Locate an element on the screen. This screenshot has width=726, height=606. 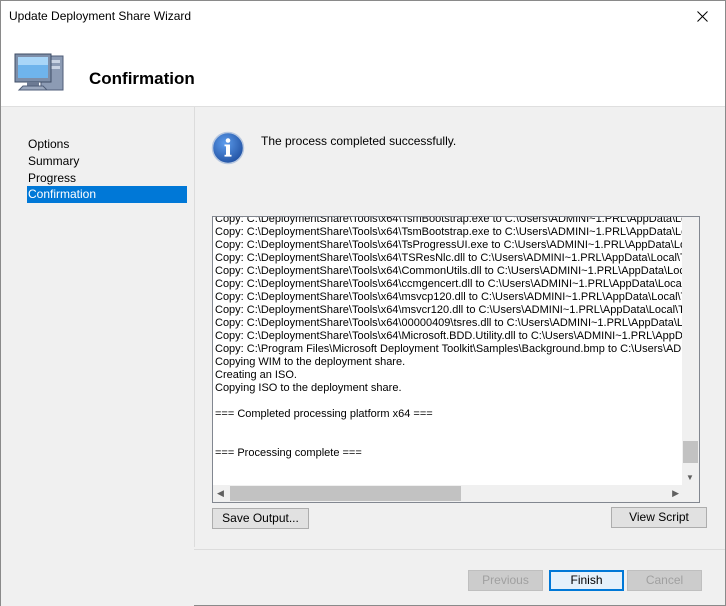
close-button is located at coordinates (702, 16).